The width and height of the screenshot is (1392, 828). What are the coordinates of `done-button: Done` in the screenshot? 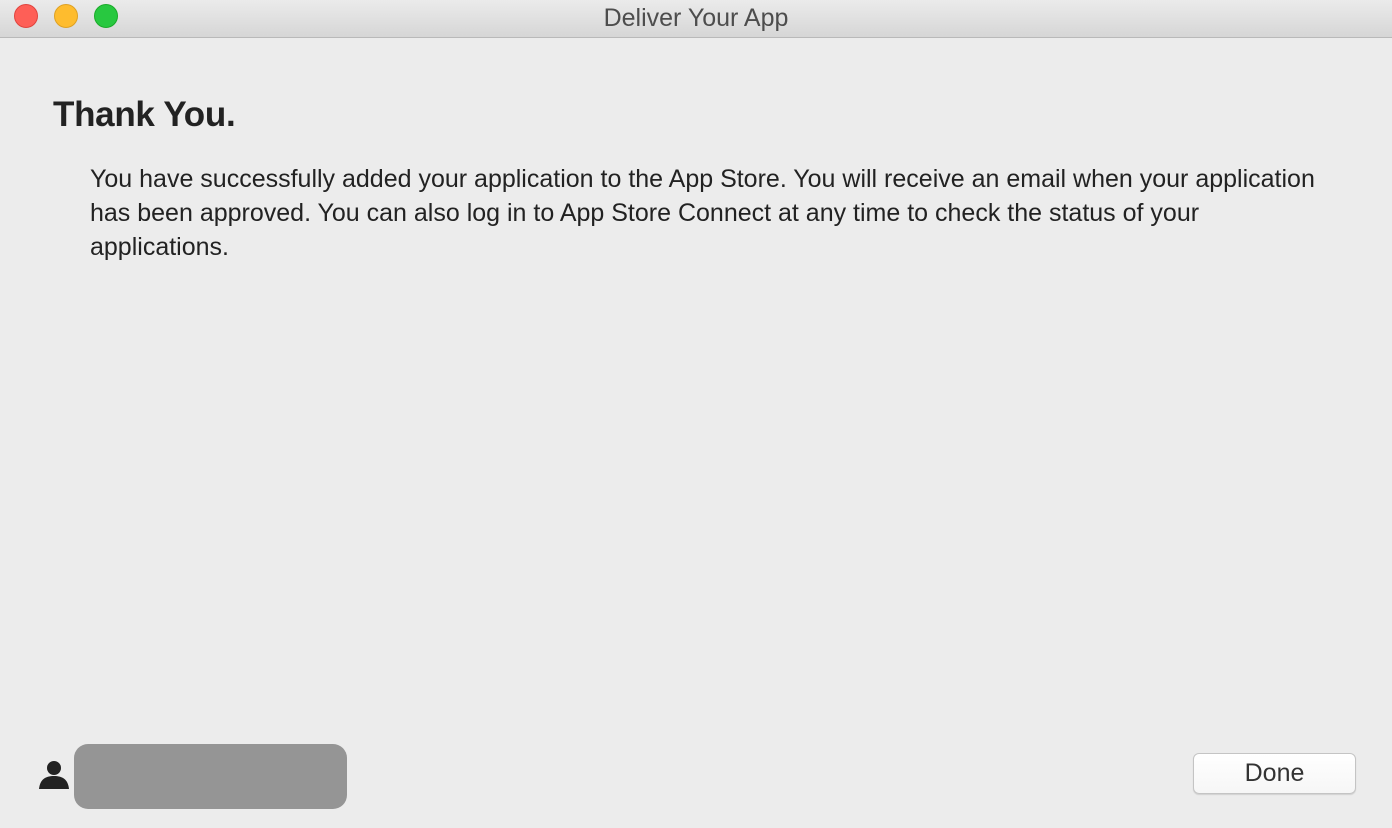 It's located at (1274, 773).